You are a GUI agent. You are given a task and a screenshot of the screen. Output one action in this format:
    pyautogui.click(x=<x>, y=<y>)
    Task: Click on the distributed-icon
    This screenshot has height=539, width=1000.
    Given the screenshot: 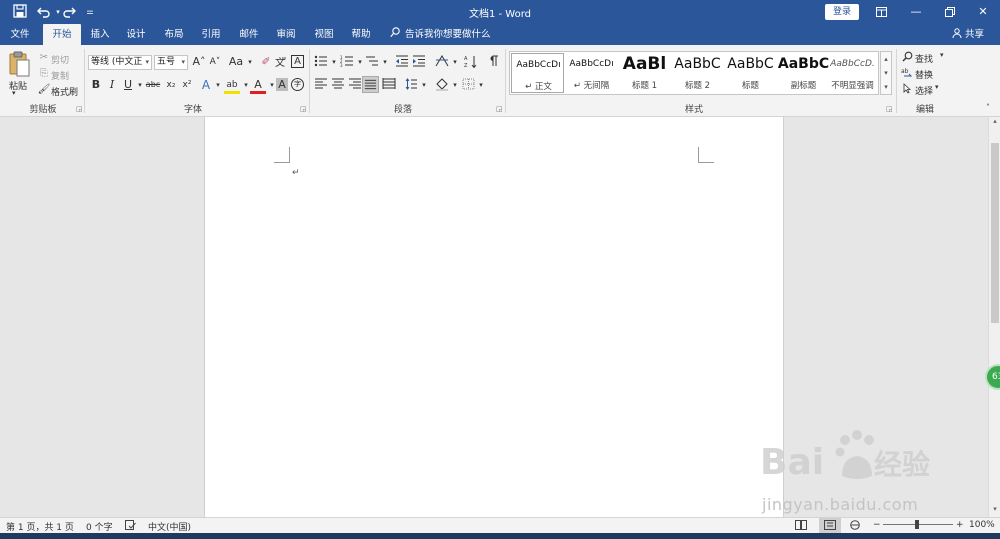 What is the action you would take?
    pyautogui.click(x=389, y=85)
    